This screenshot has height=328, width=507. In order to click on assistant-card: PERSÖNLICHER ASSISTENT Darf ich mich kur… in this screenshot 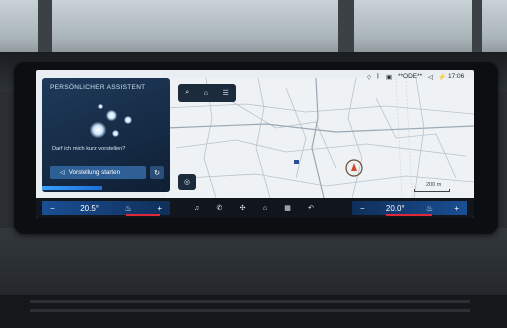, I will do `click(106, 135)`.